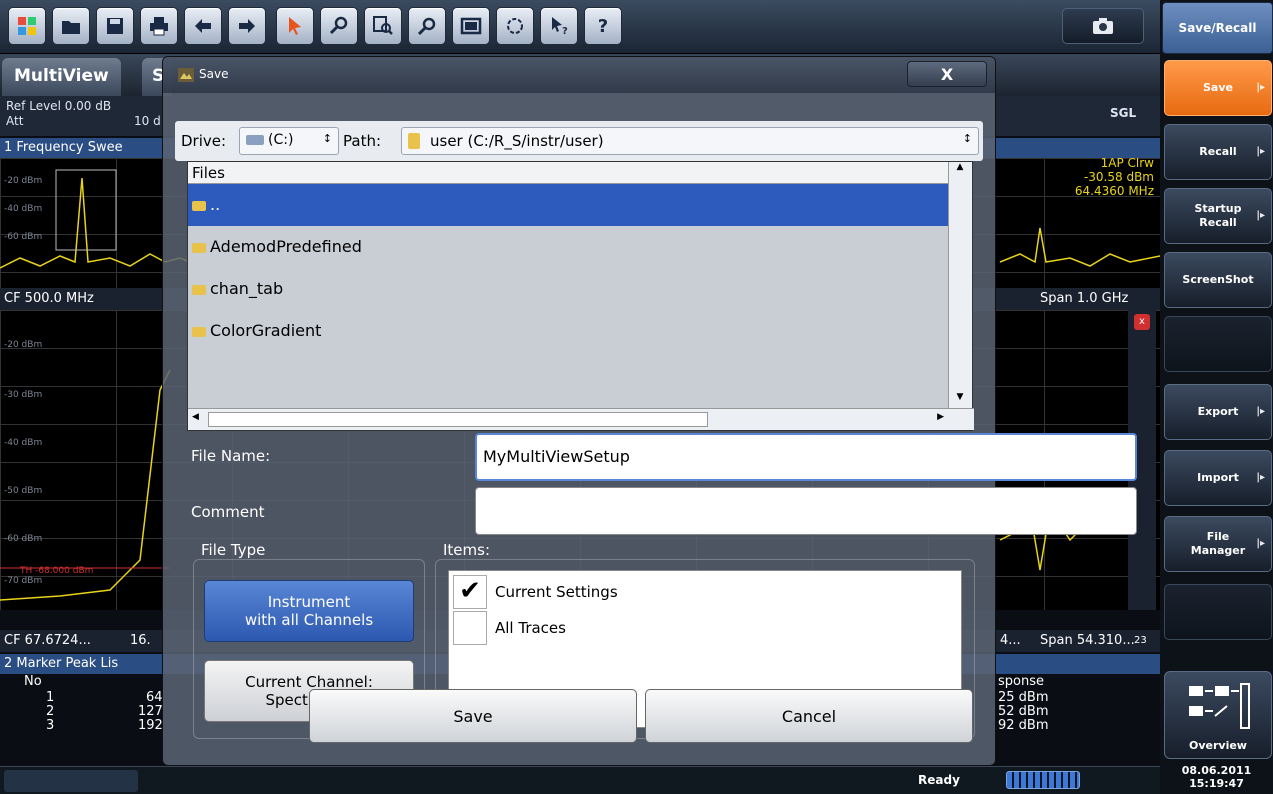 This screenshot has height=794, width=1273. I want to click on instrument-all-channels-button: Instrument with all Channels, so click(309, 611).